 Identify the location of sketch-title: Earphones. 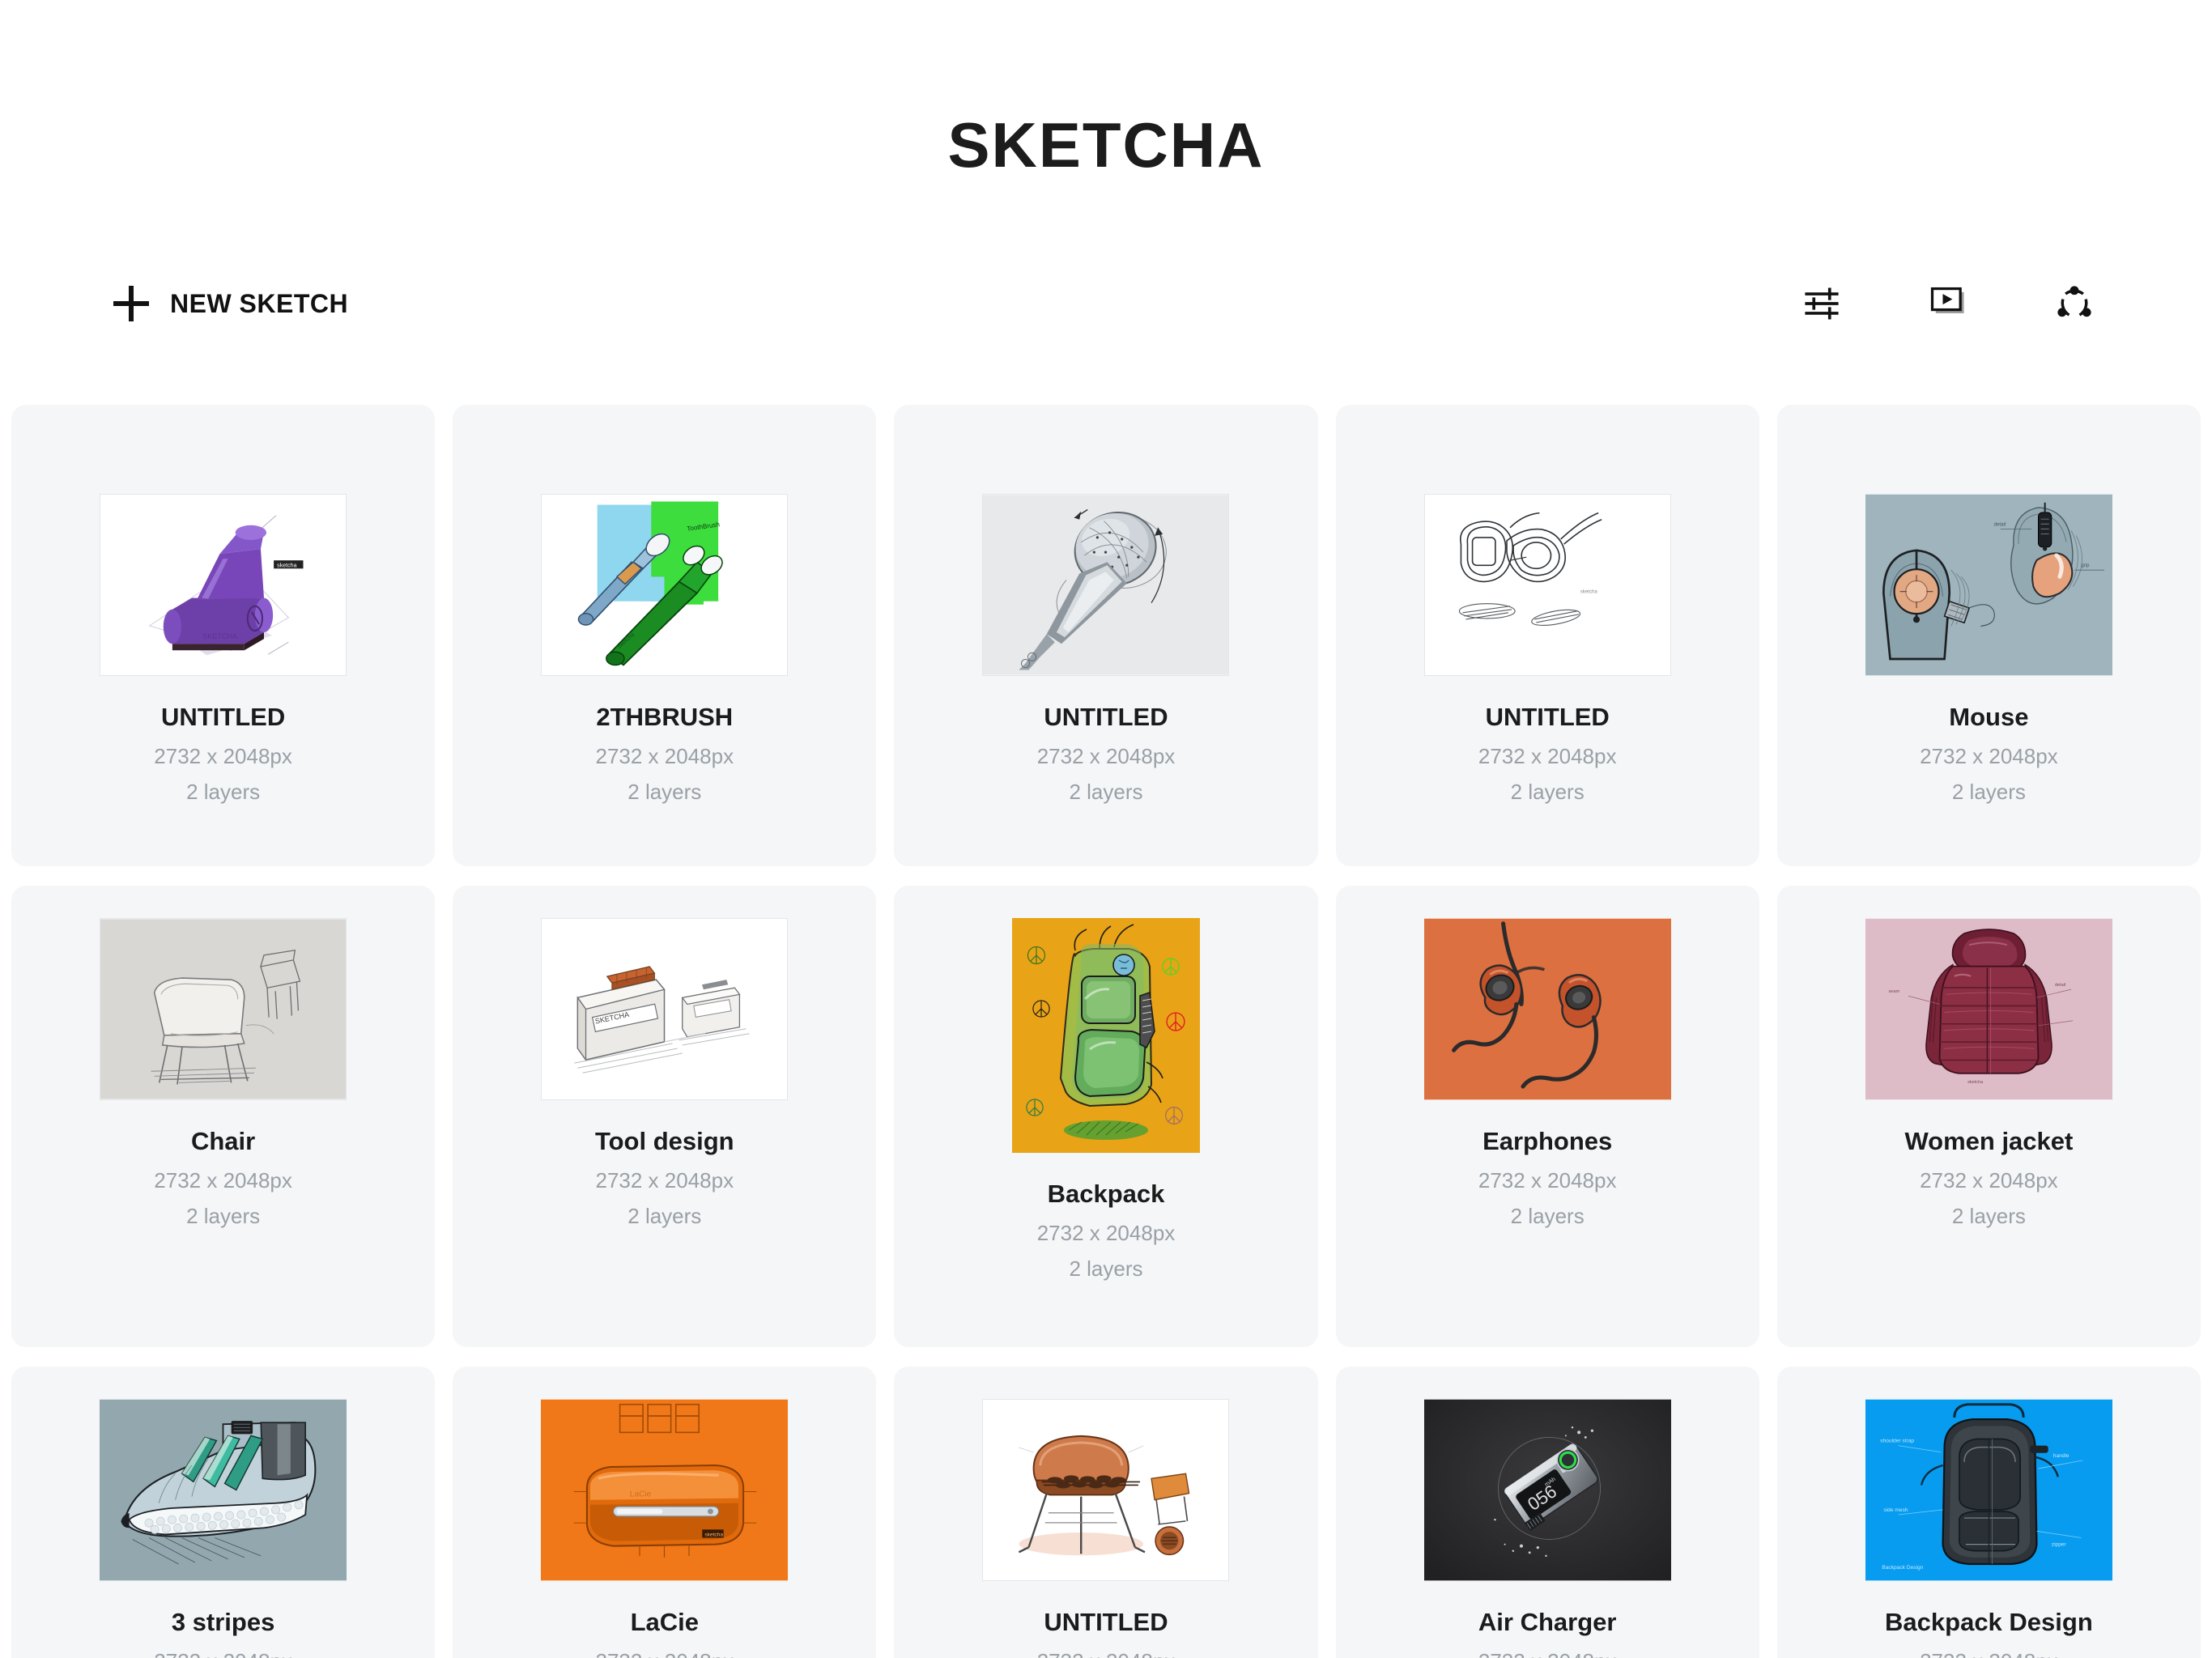
(1548, 1141).